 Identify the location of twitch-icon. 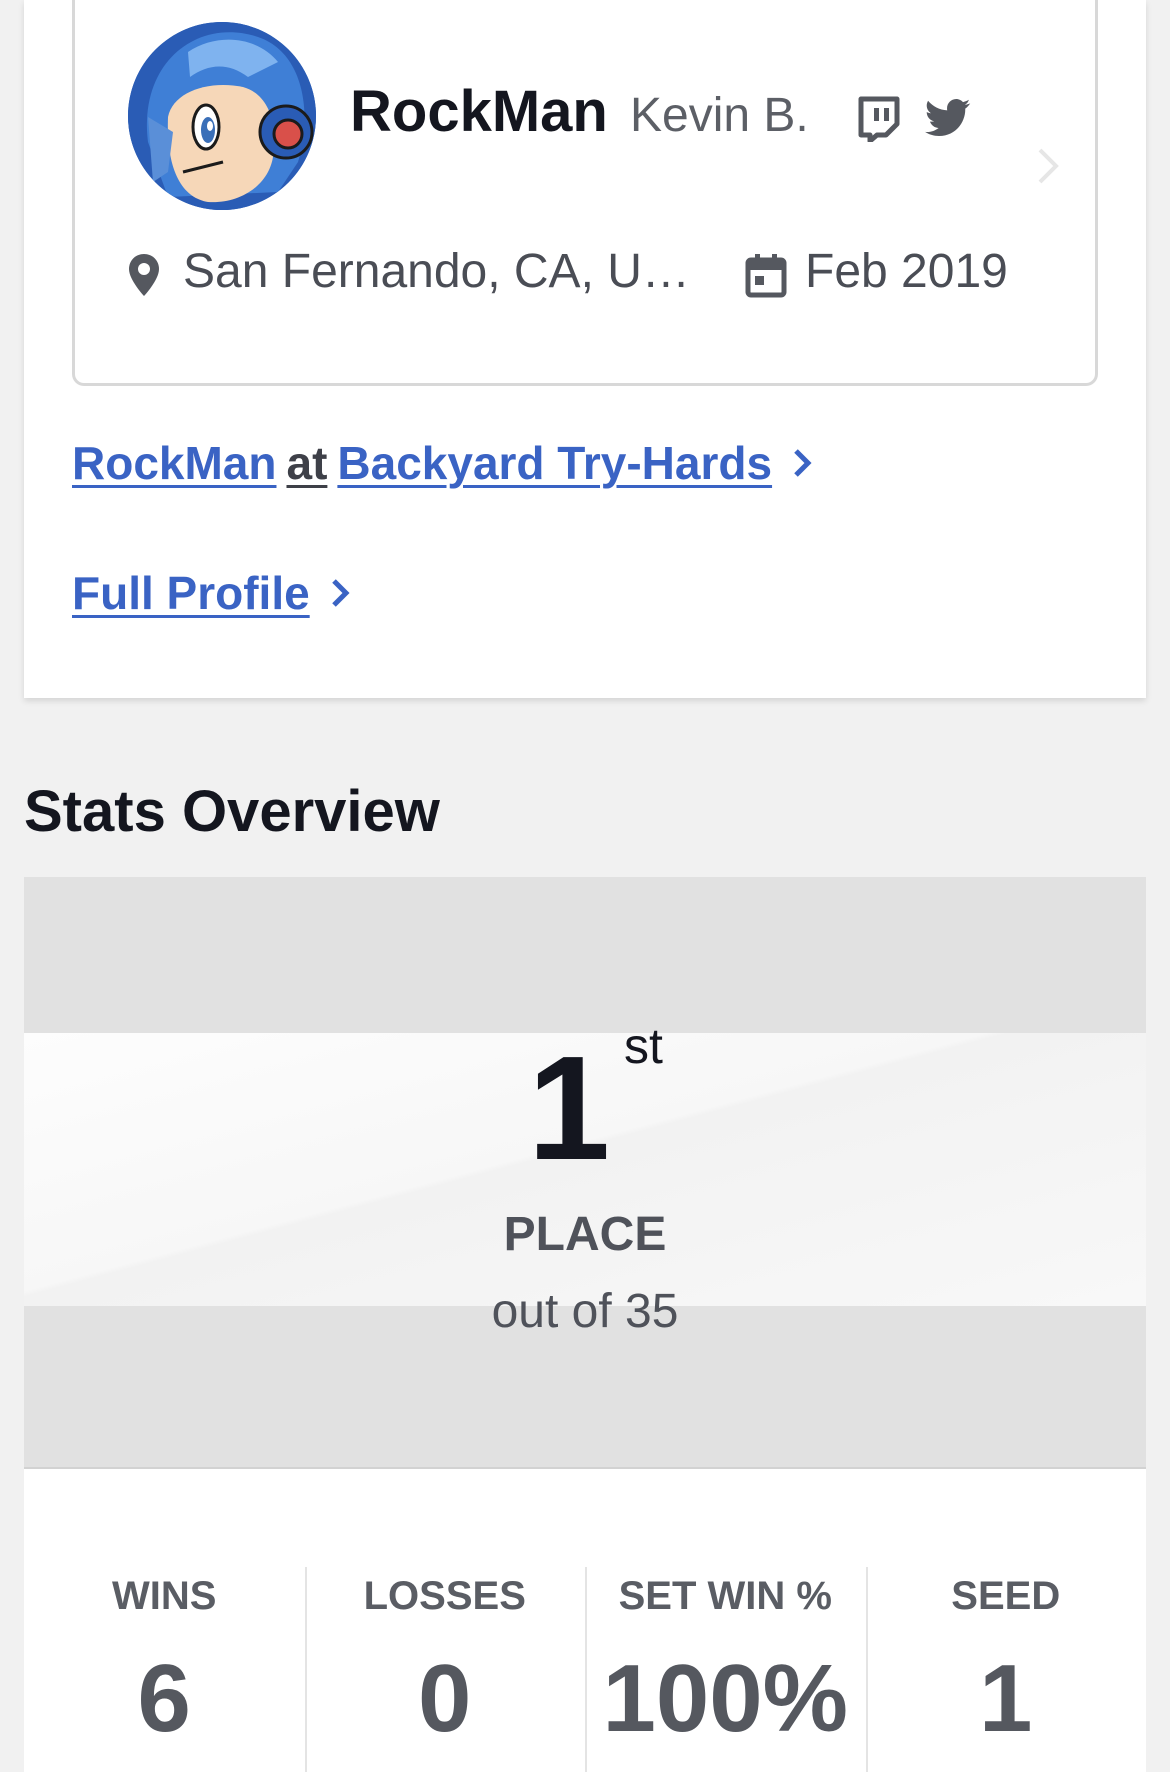
(878, 119).